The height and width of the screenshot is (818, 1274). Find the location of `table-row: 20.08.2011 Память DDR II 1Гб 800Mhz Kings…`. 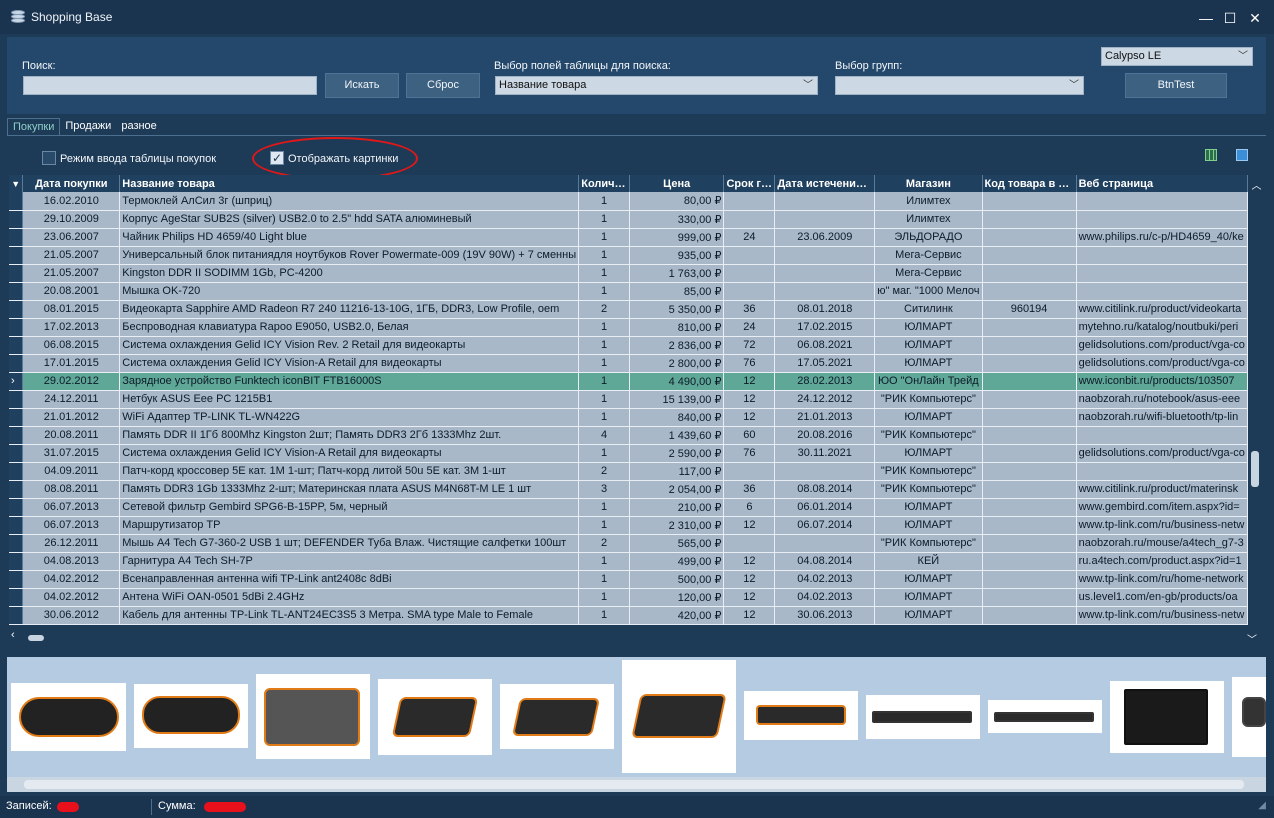

table-row: 20.08.2011 Память DDR II 1Гб 800Mhz Kings… is located at coordinates (628, 435).